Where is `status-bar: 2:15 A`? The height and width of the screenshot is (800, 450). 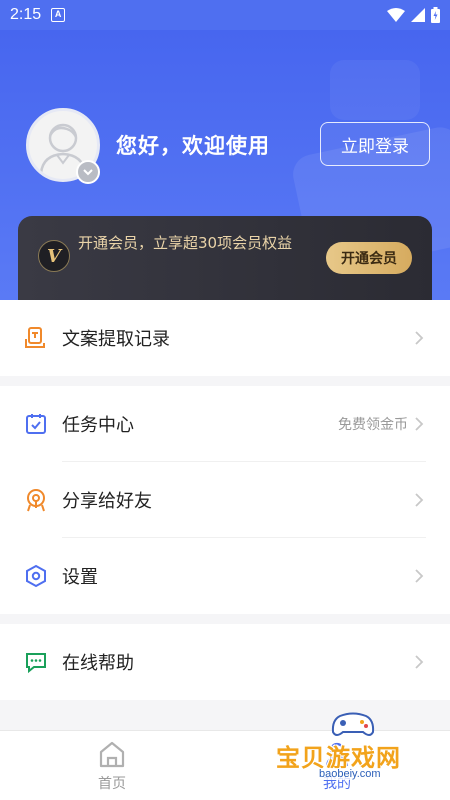
status-bar: 2:15 A is located at coordinates (225, 15).